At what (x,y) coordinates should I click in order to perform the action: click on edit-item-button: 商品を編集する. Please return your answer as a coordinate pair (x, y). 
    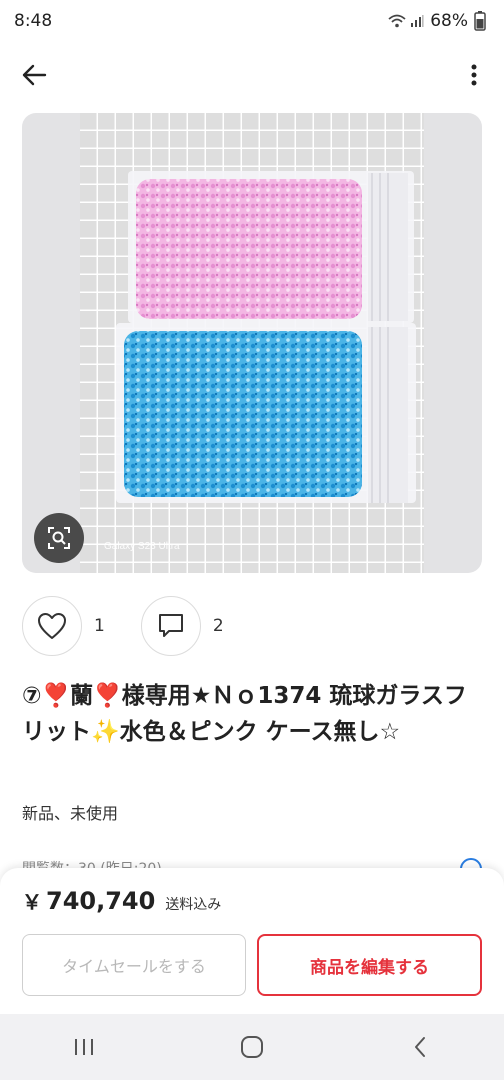
    Looking at the image, I should click on (369, 965).